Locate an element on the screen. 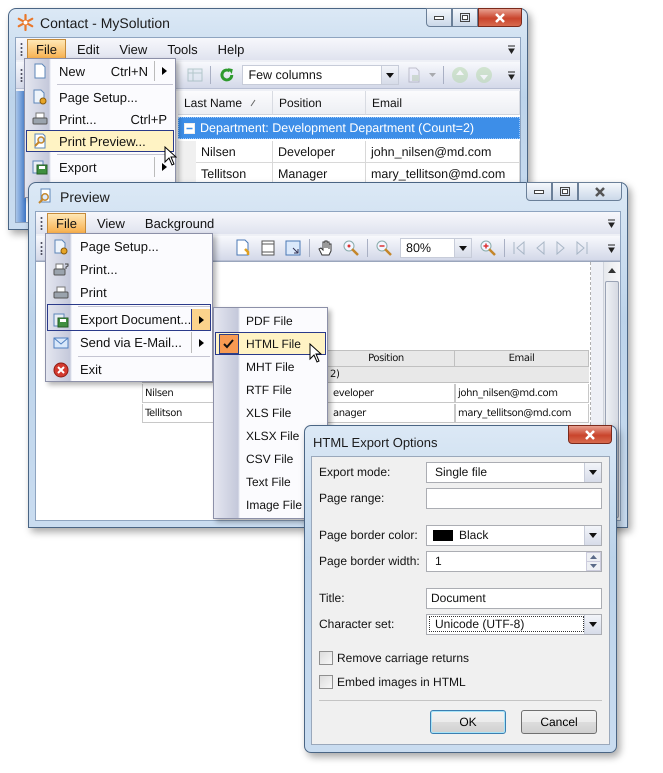 This screenshot has width=663, height=773. dropdown: Single file is located at coordinates (514, 472).